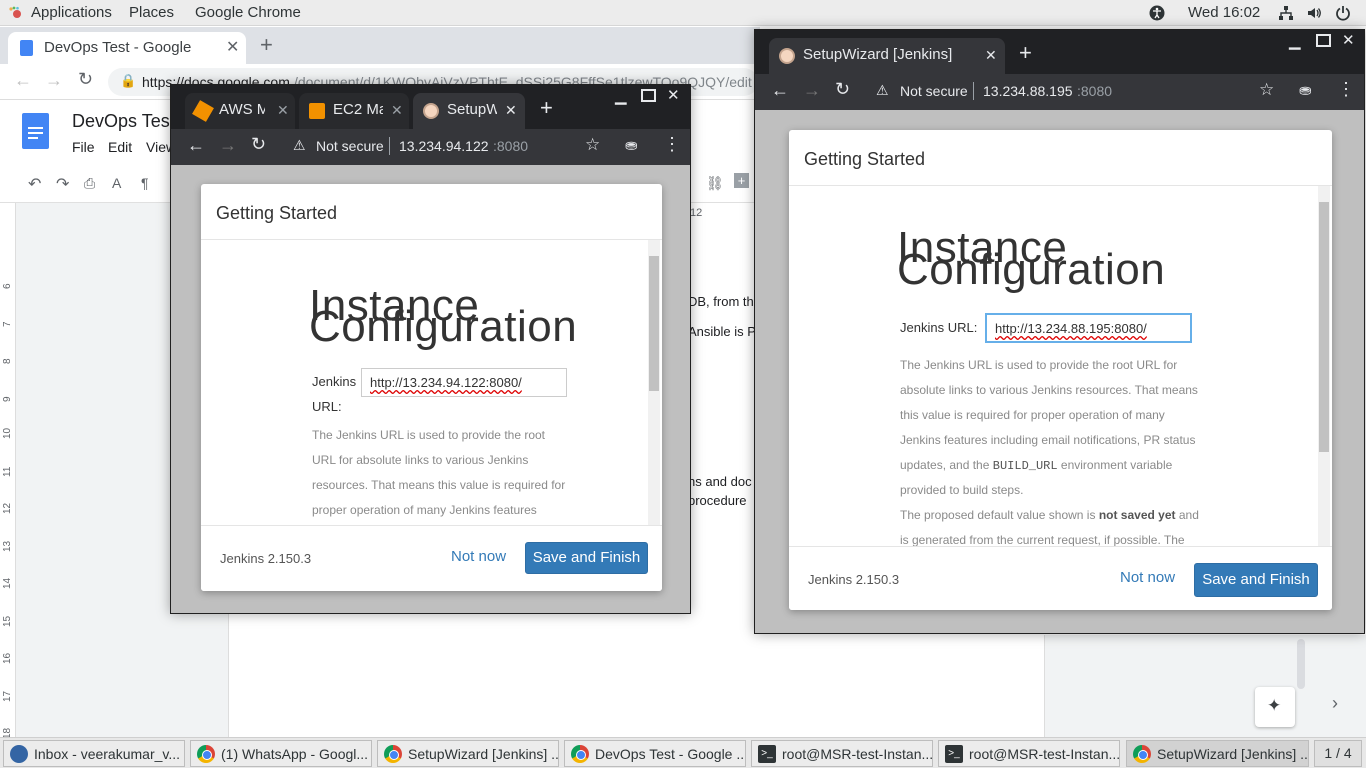 This screenshot has height=768, width=1366. I want to click on clock: Wed 16:02, so click(1224, 12).